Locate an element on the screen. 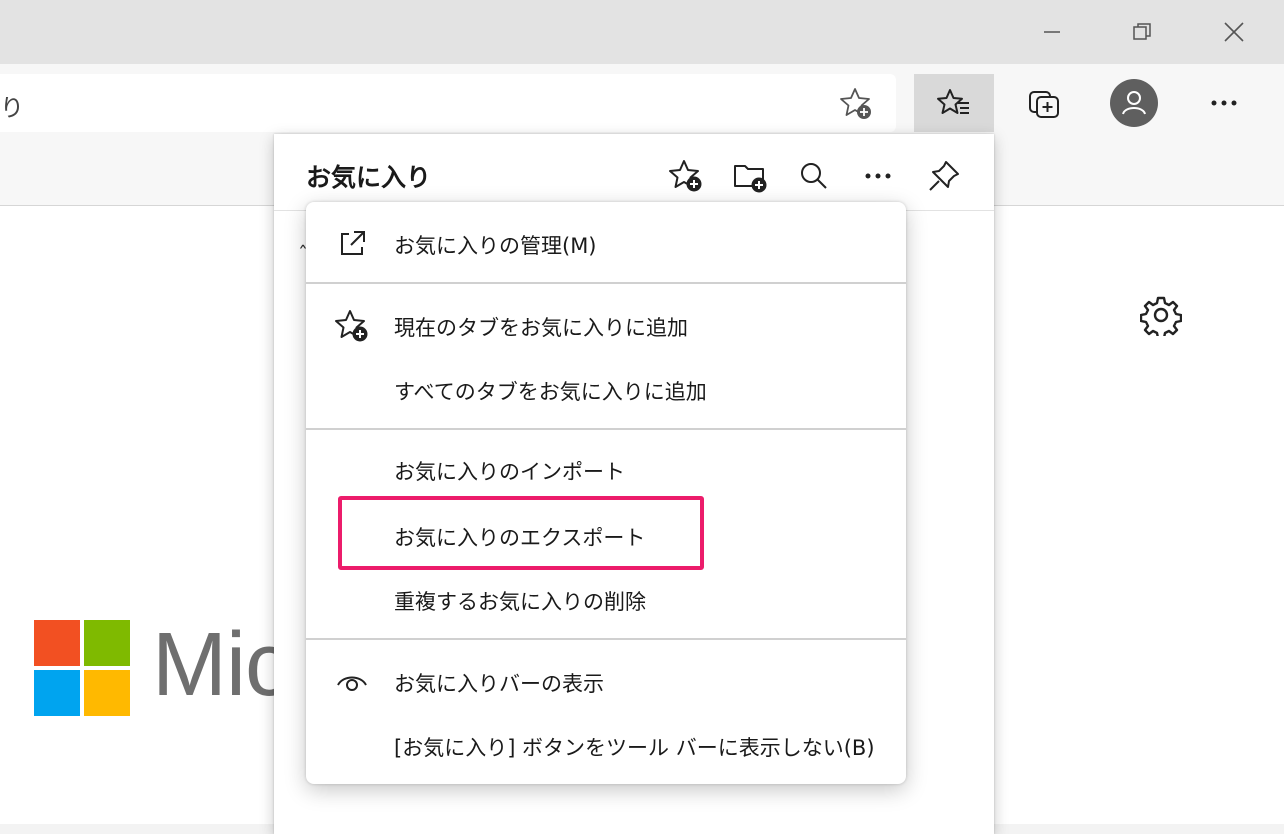 This screenshot has width=1284, height=834. panel-more-button is located at coordinates (878, 176).